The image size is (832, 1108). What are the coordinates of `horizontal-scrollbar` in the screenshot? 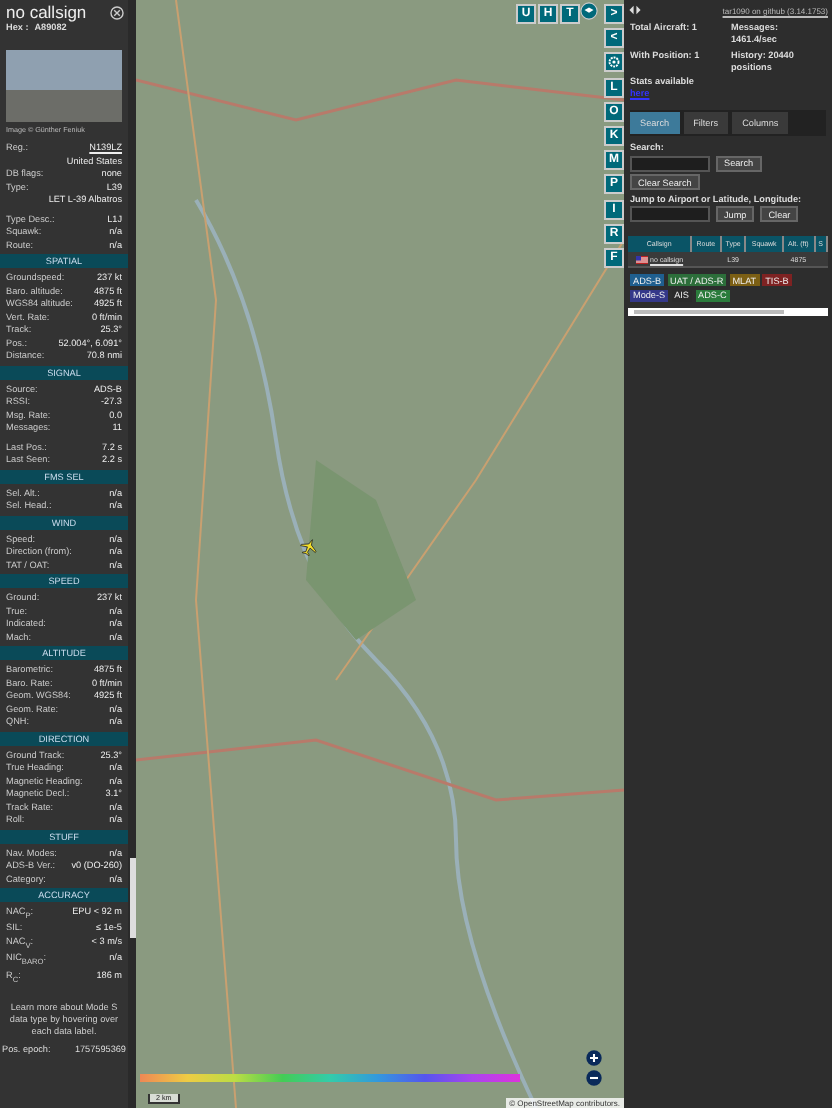 It's located at (728, 311).